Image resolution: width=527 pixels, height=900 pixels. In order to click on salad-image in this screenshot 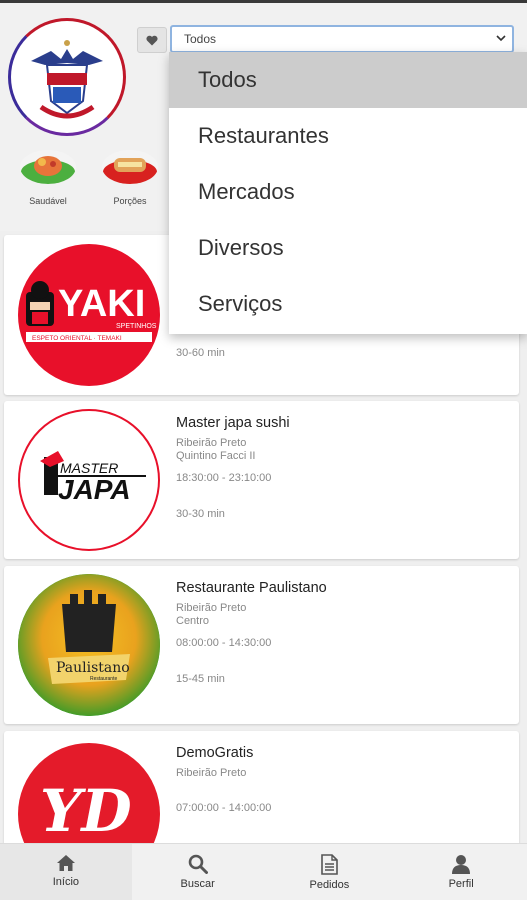, I will do `click(48, 167)`.